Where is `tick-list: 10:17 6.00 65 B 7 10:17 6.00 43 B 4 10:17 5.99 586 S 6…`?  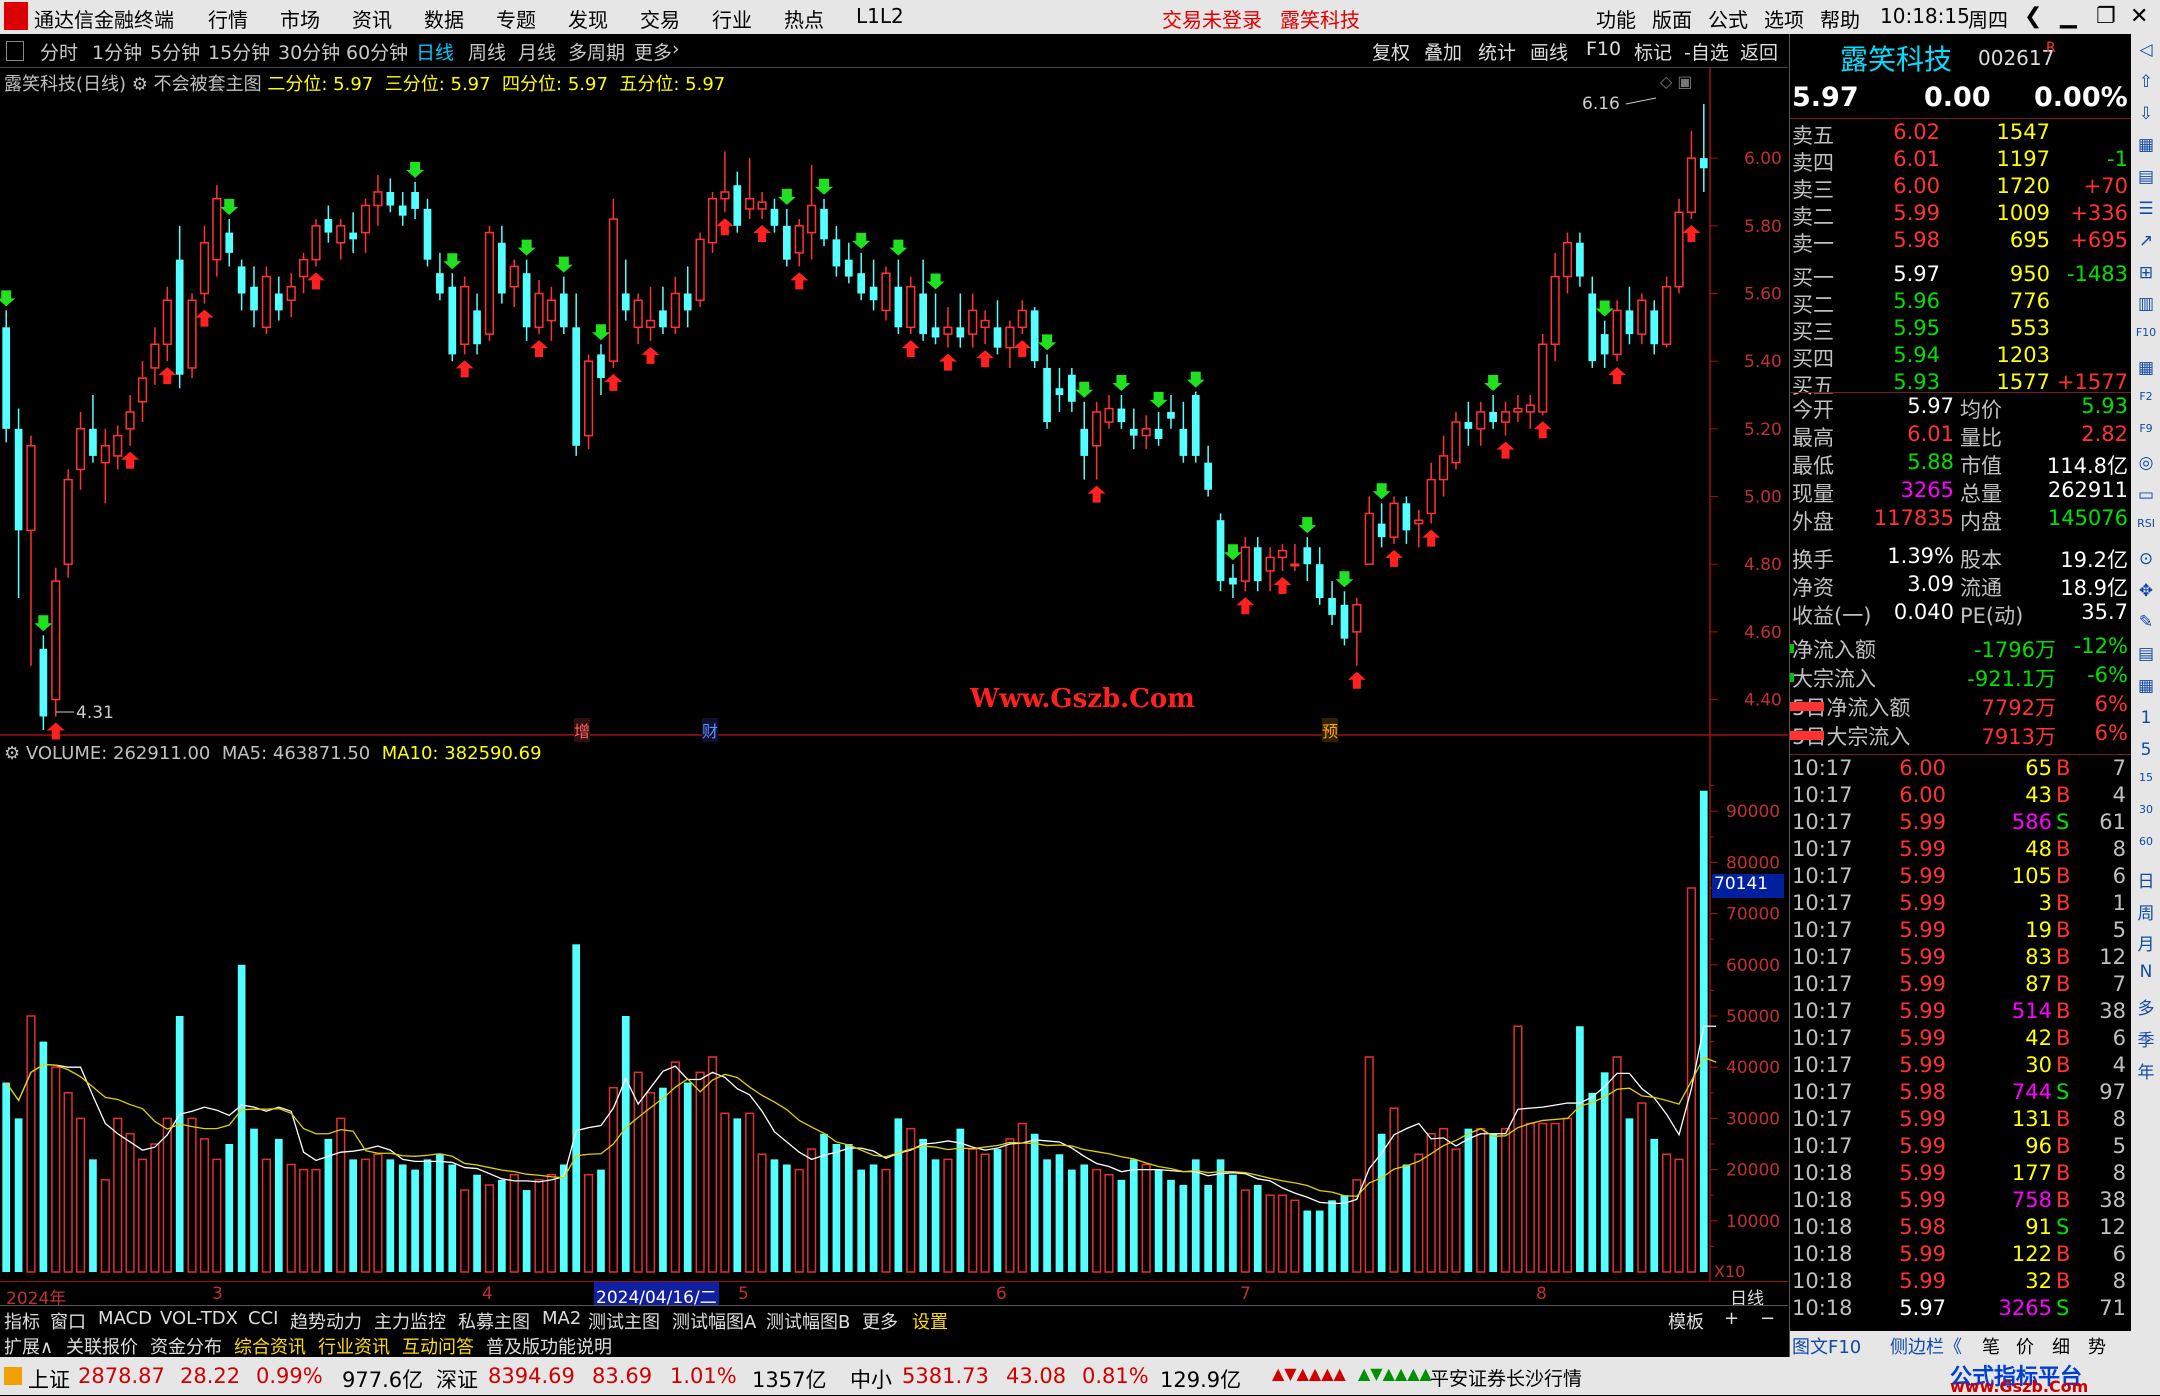 tick-list: 10:17 6.00 65 B 7 10:17 6.00 43 B 4 10:17 5.99 586 S 6… is located at coordinates (1961, 1043).